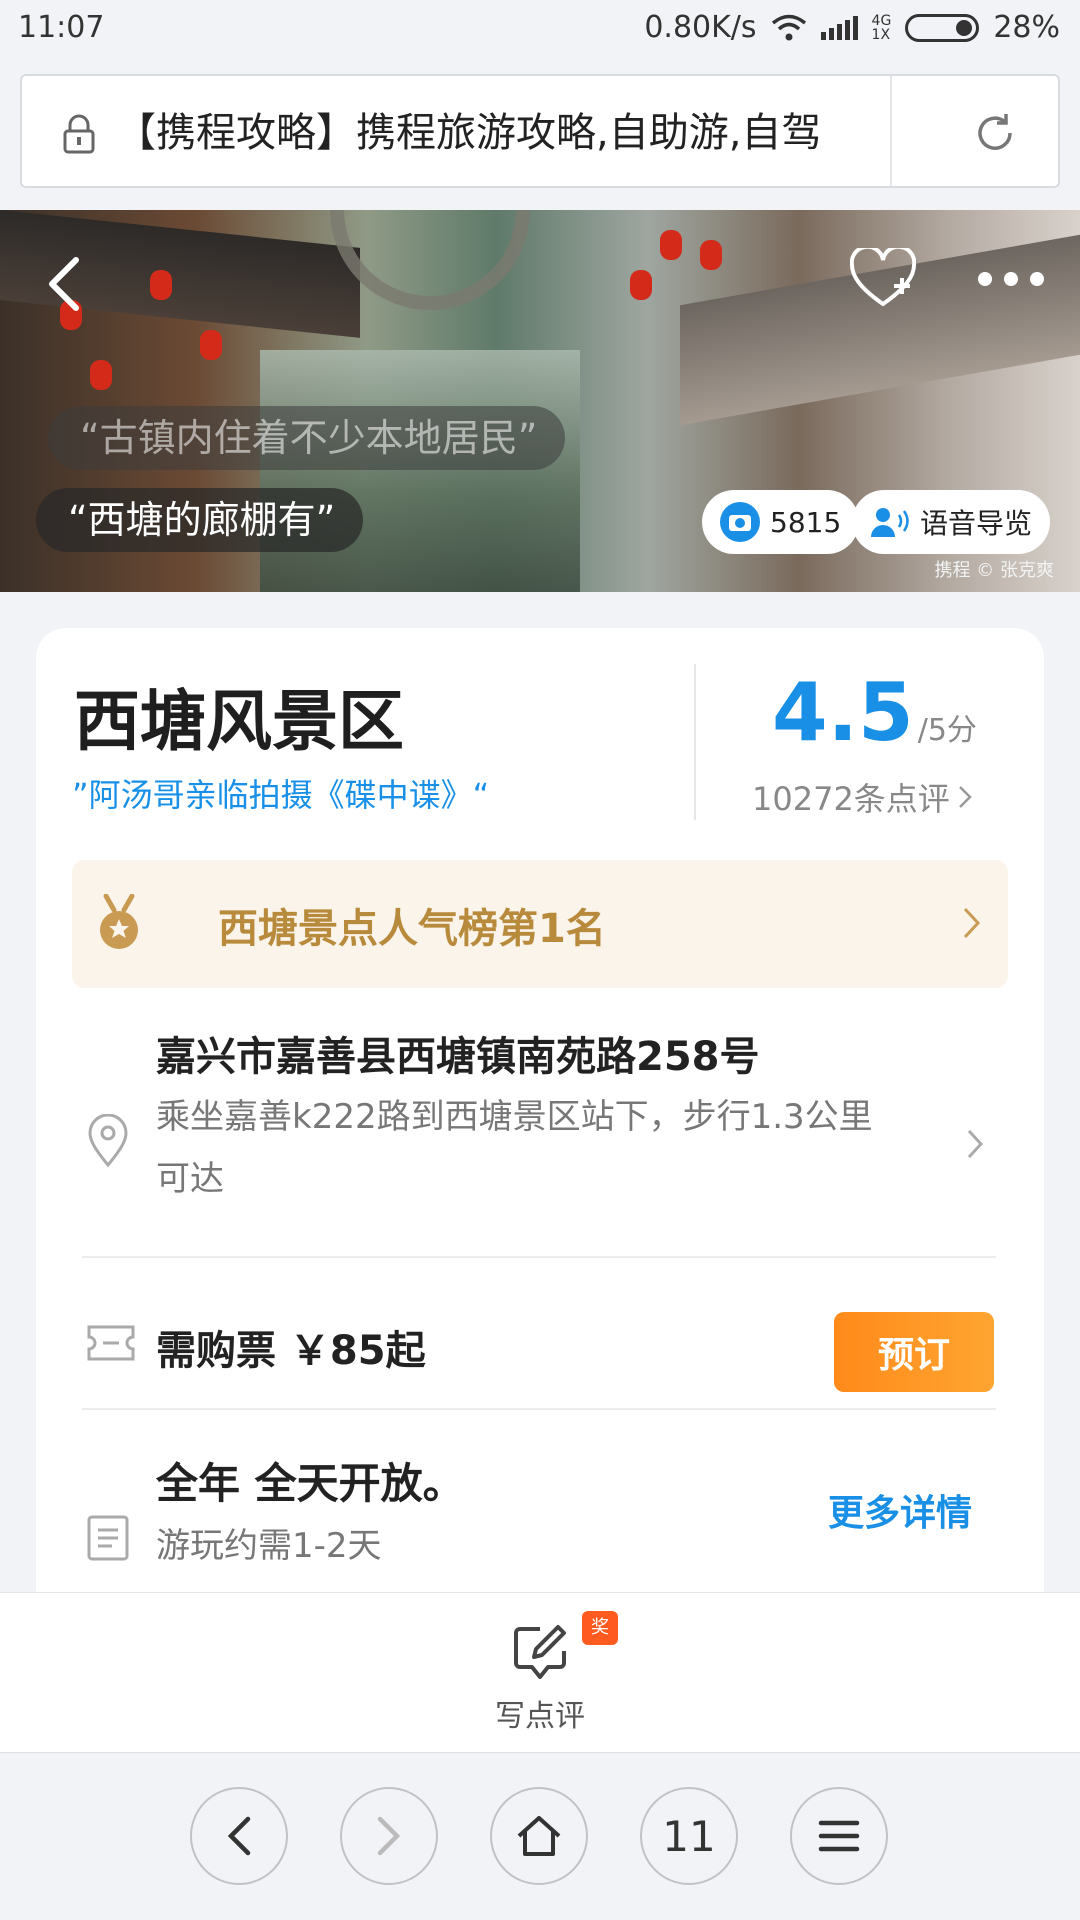 The width and height of the screenshot is (1080, 1920). What do you see at coordinates (79, 134) in the screenshot?
I see `lock-icon` at bounding box center [79, 134].